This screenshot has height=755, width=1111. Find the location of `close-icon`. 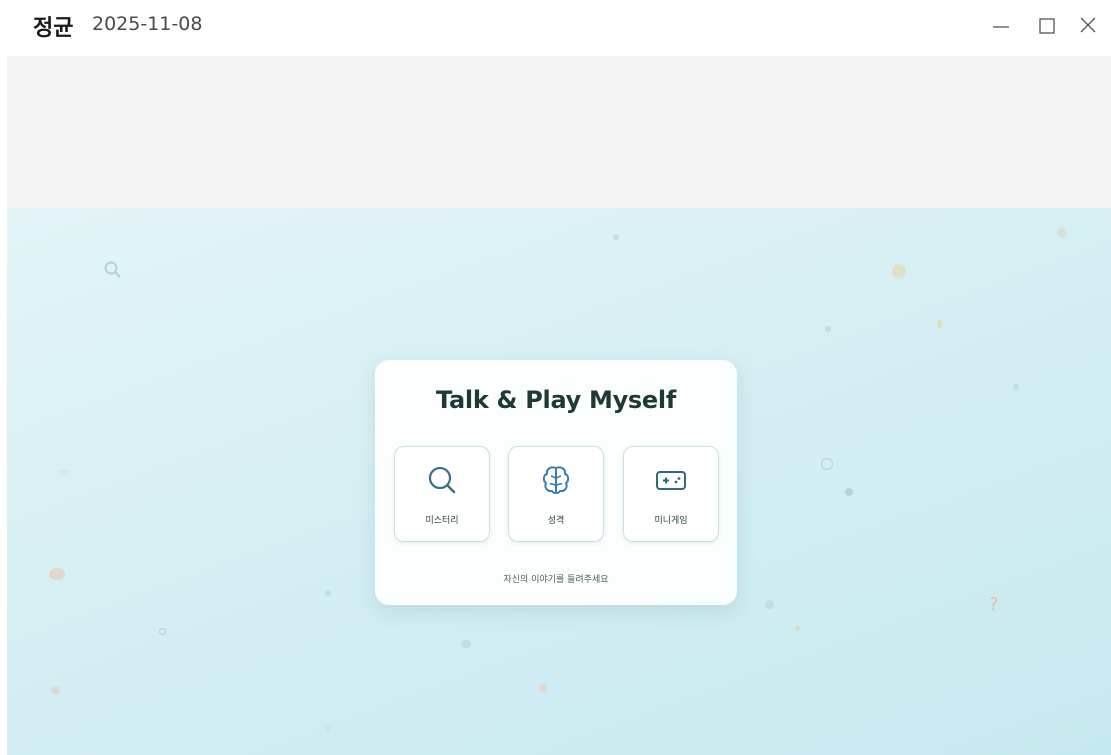

close-icon is located at coordinates (1088, 25).